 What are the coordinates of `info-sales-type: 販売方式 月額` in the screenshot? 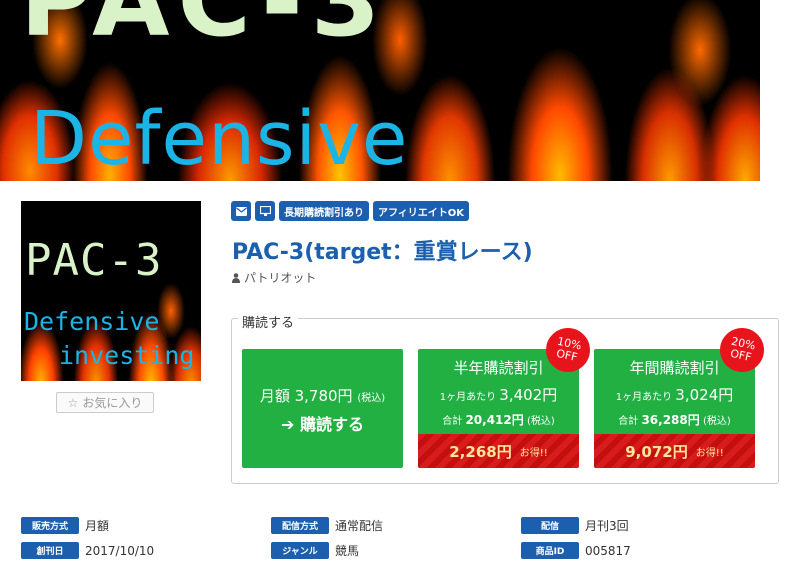 It's located at (65, 525).